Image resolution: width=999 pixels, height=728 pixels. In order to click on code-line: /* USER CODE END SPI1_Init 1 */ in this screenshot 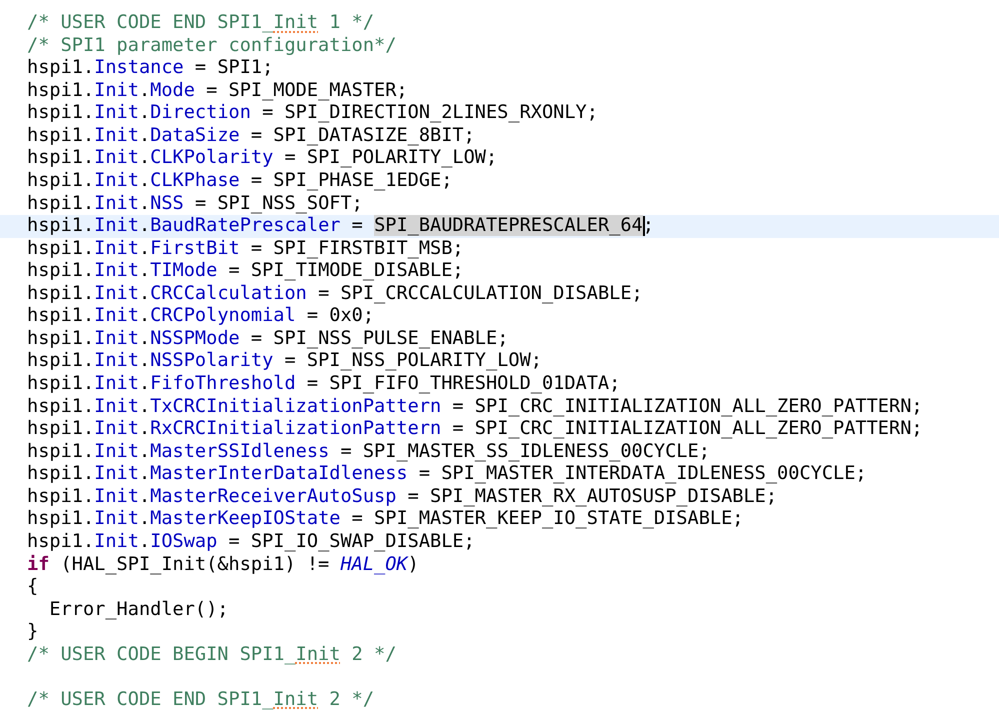, I will do `click(201, 23)`.